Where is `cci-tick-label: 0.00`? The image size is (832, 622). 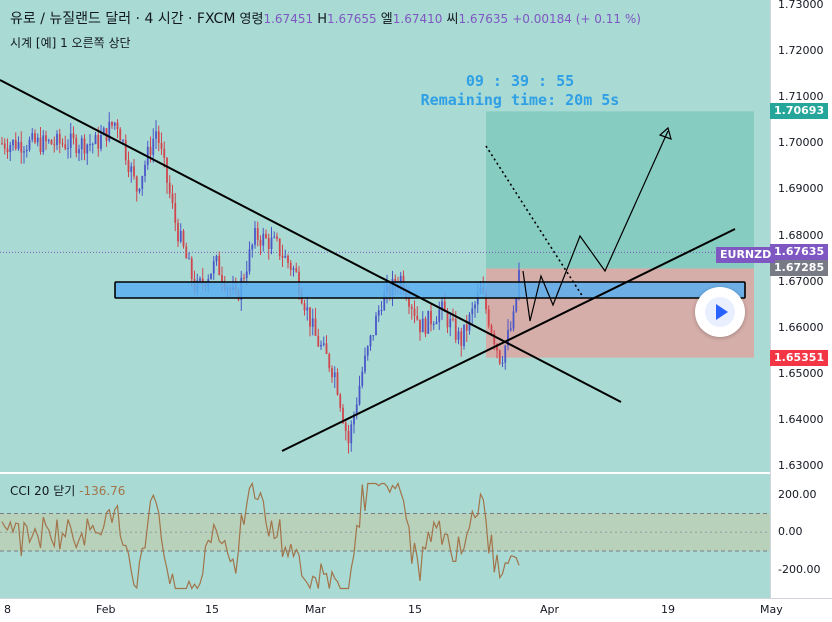
cci-tick-label: 0.00 is located at coordinates (790, 532).